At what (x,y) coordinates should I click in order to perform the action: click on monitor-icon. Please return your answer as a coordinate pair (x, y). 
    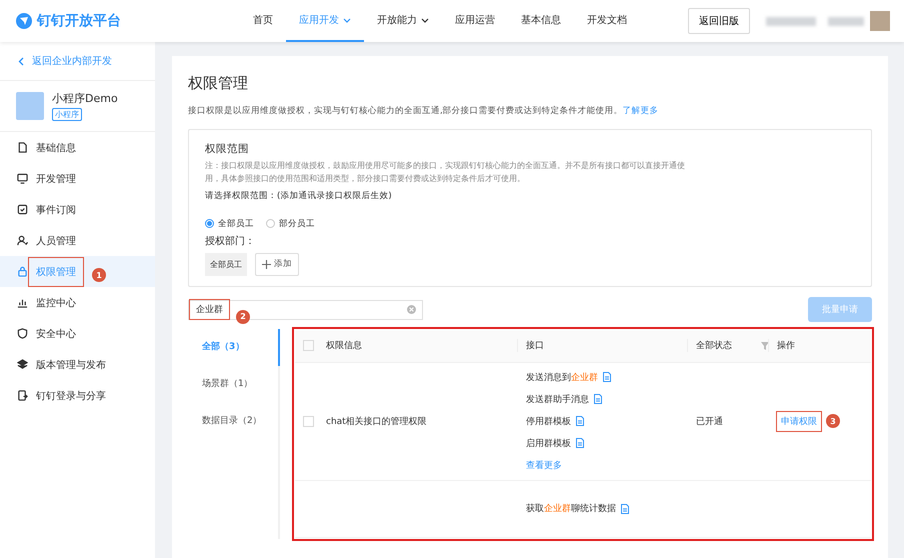
    Looking at the image, I should click on (22, 178).